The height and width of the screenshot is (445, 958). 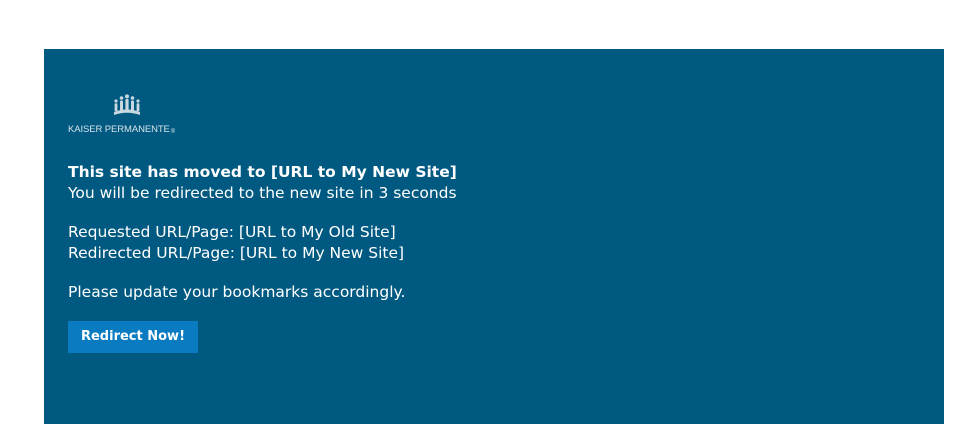 What do you see at coordinates (122, 129) in the screenshot?
I see `logo-wordmark: KAISER PERMANENTE®` at bounding box center [122, 129].